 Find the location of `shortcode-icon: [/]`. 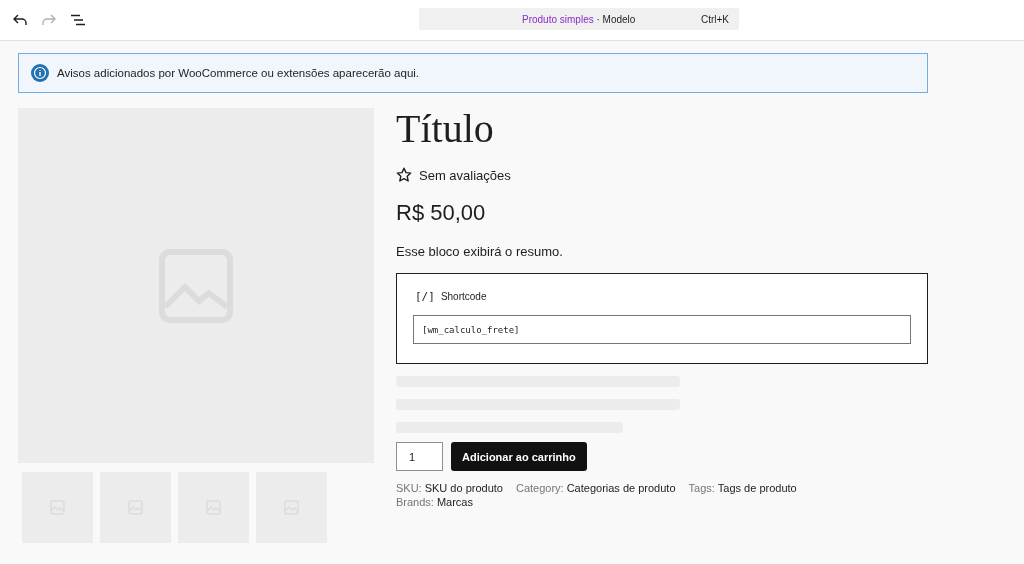

shortcode-icon: [/] is located at coordinates (425, 296).